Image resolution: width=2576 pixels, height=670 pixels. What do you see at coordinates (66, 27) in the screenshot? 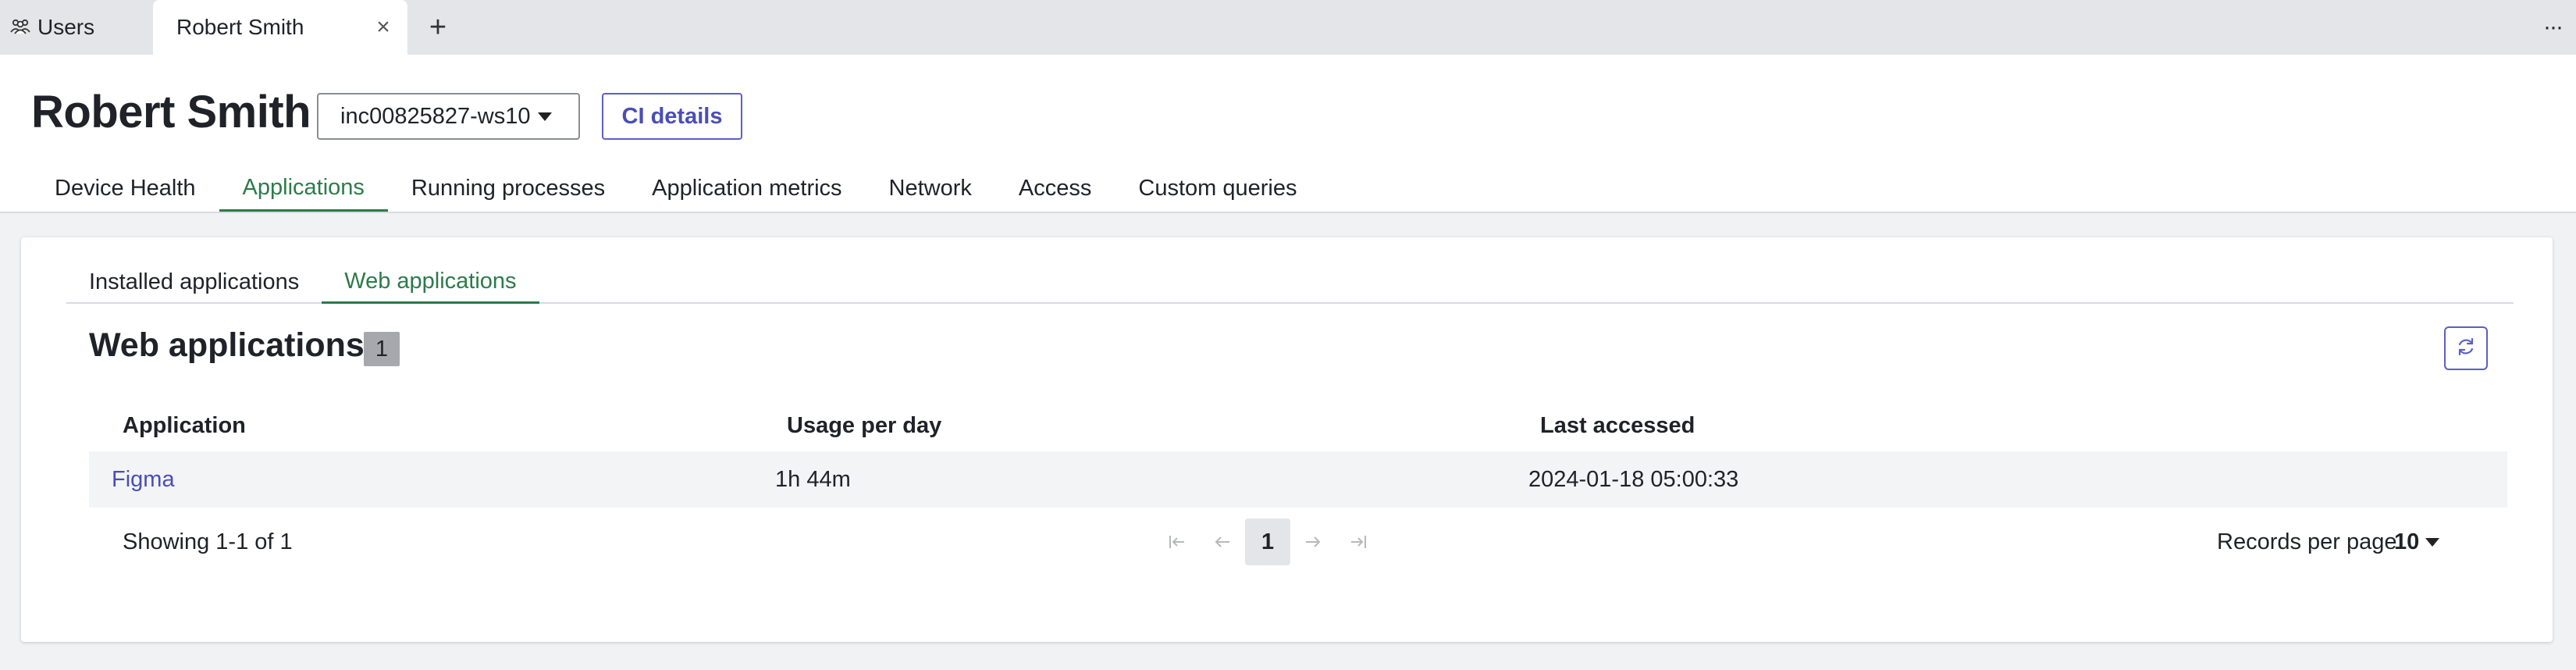
I see `tab-users-label: Users` at bounding box center [66, 27].